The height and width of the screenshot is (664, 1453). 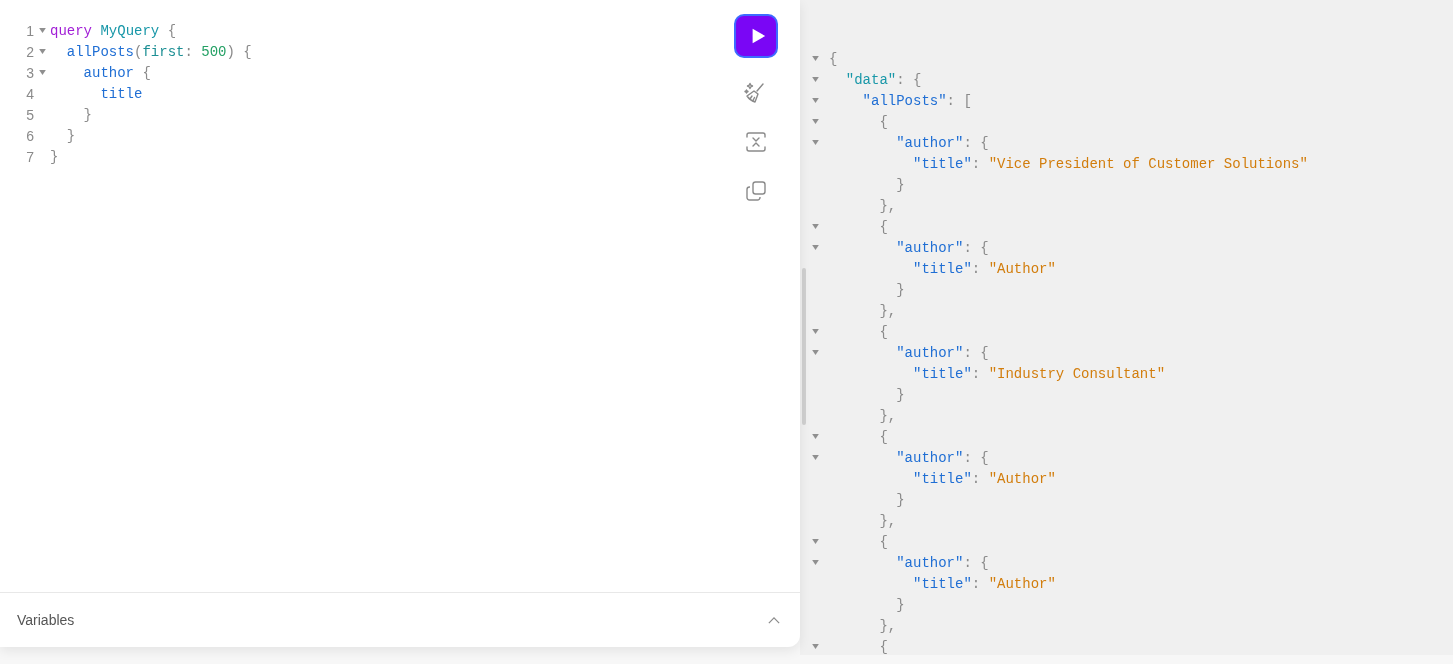 I want to click on json-line: "title": "Vice President of Customer Solutions", so click(x=1110, y=163).